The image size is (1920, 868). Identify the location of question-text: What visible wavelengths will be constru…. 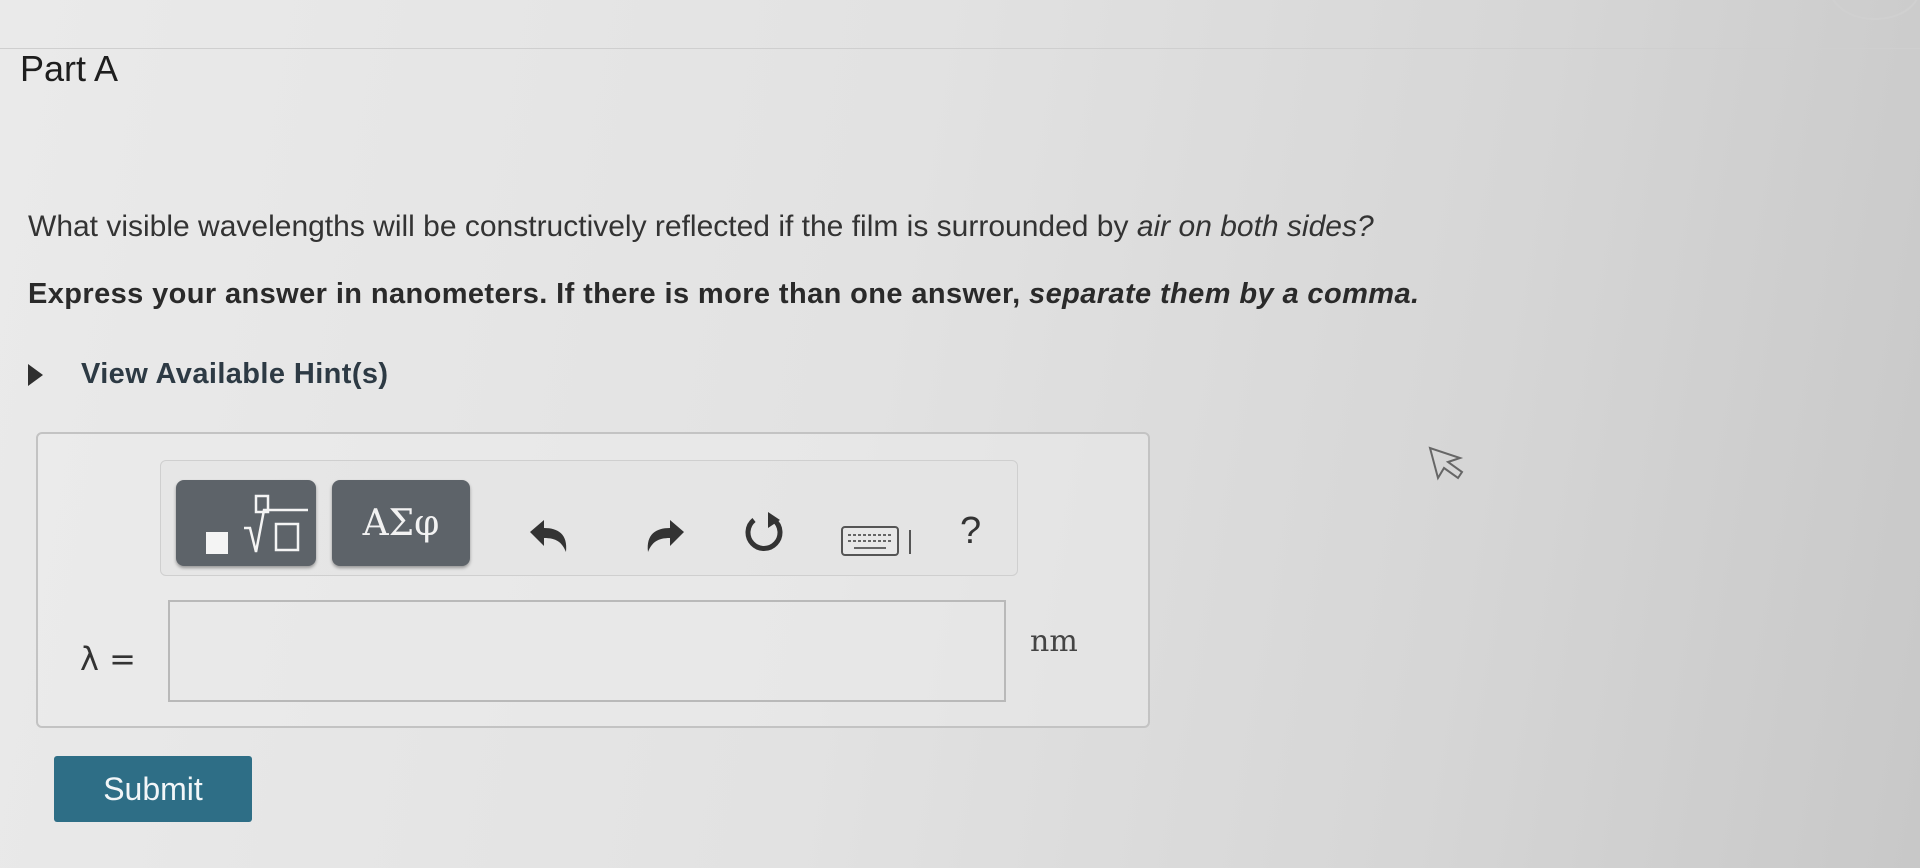
(701, 227).